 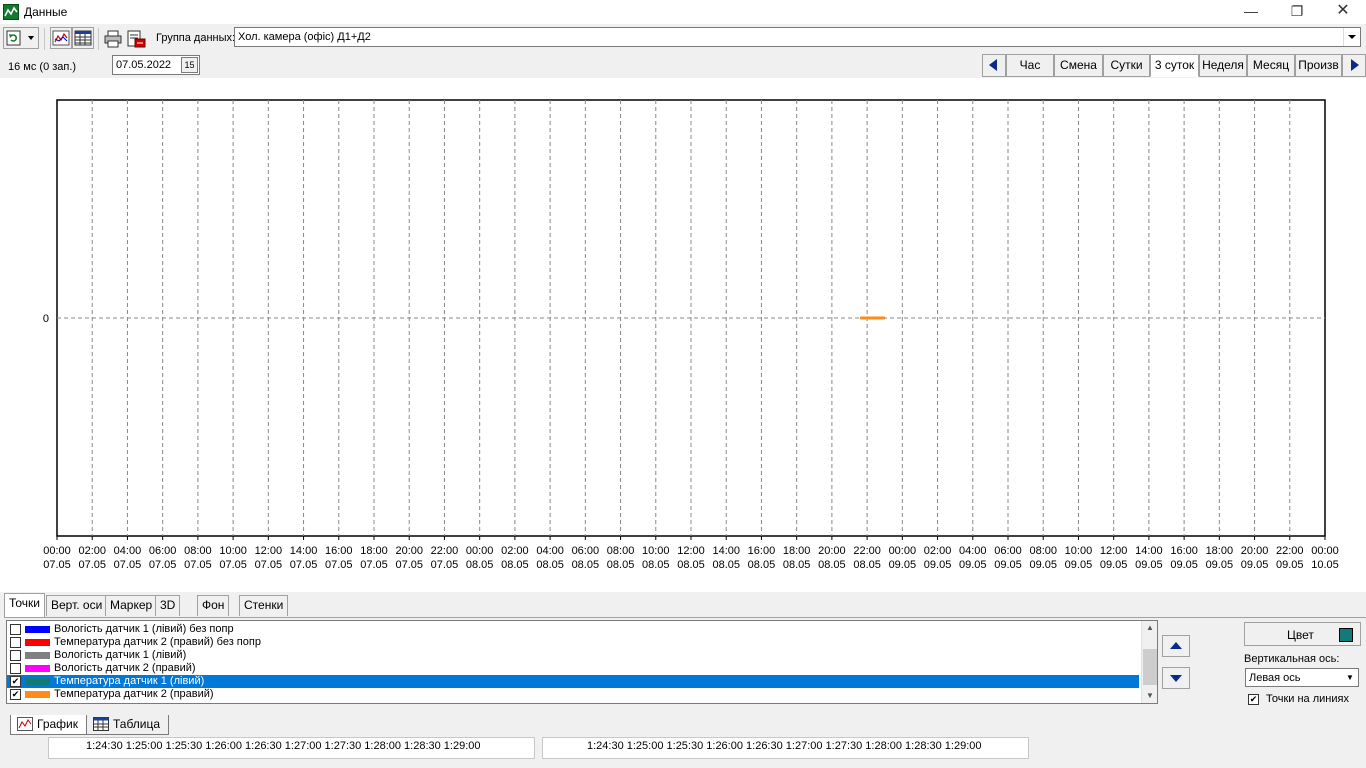 What do you see at coordinates (1350, 677) in the screenshot?
I see `chevron-down-icon: ▼` at bounding box center [1350, 677].